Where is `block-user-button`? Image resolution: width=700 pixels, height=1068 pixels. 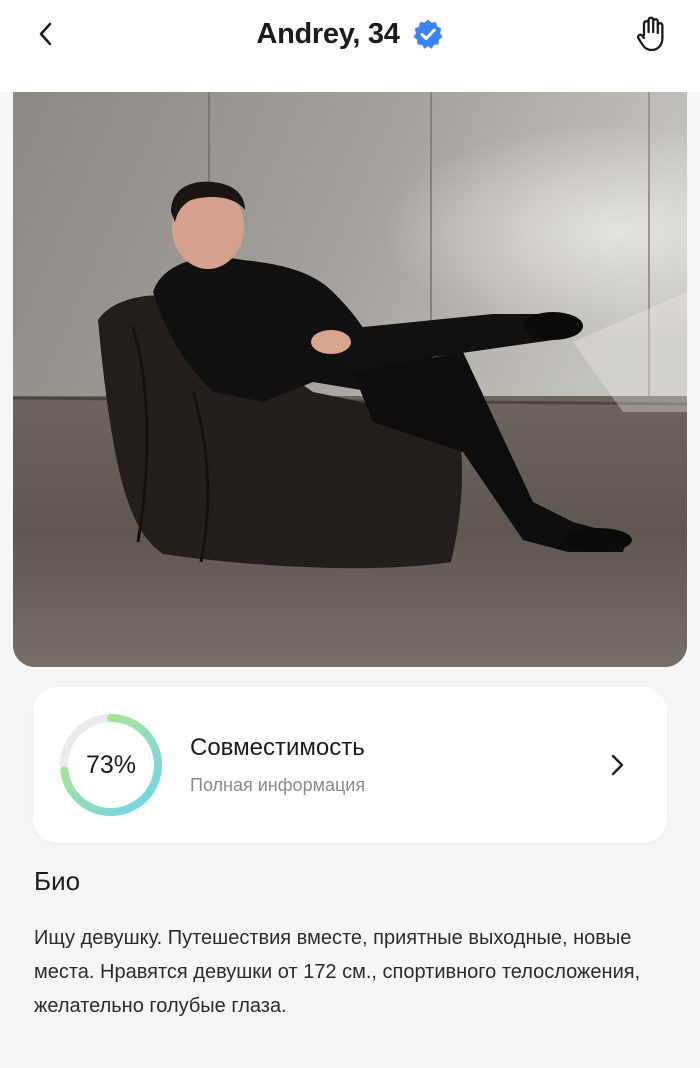
block-user-button is located at coordinates (652, 34).